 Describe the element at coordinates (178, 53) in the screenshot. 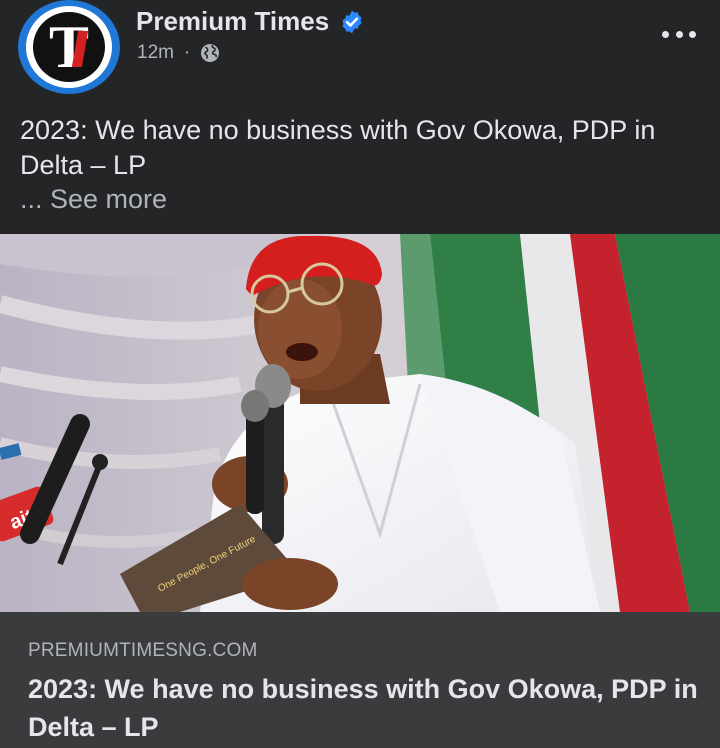

I see `post-meta: 12m ·` at that location.